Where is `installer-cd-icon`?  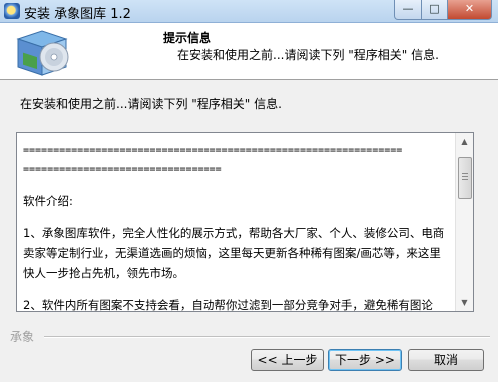 installer-cd-icon is located at coordinates (12, 11).